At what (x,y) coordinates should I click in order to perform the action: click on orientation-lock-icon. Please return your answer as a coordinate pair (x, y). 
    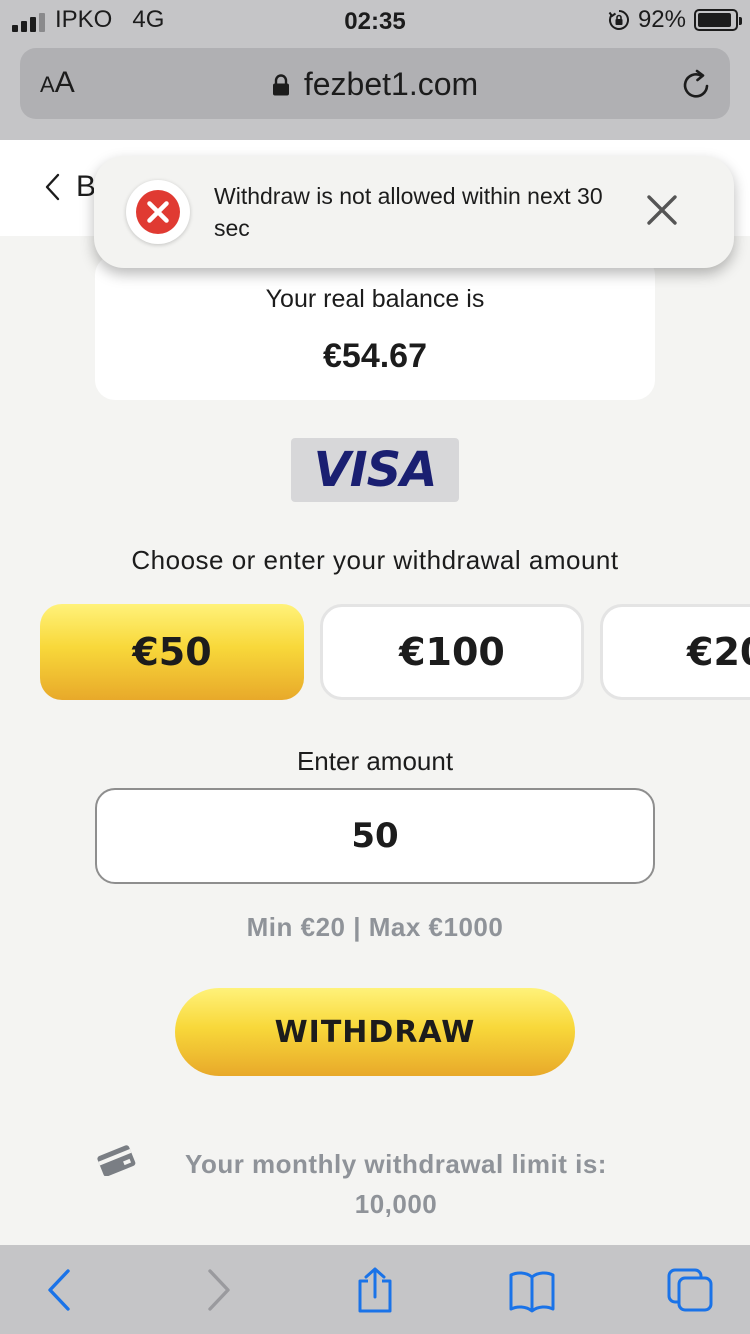
    Looking at the image, I should click on (618, 20).